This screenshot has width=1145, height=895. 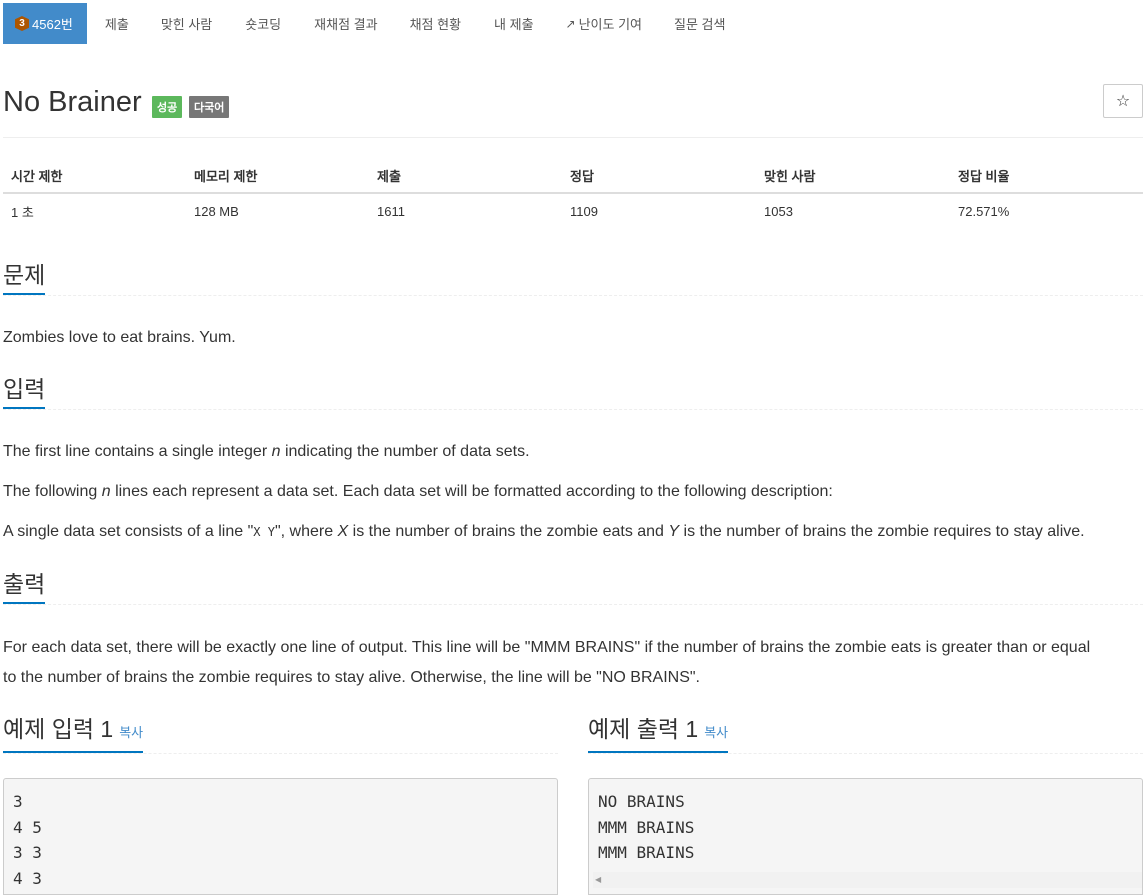 I want to click on header-accepted: 정답, so click(x=659, y=176).